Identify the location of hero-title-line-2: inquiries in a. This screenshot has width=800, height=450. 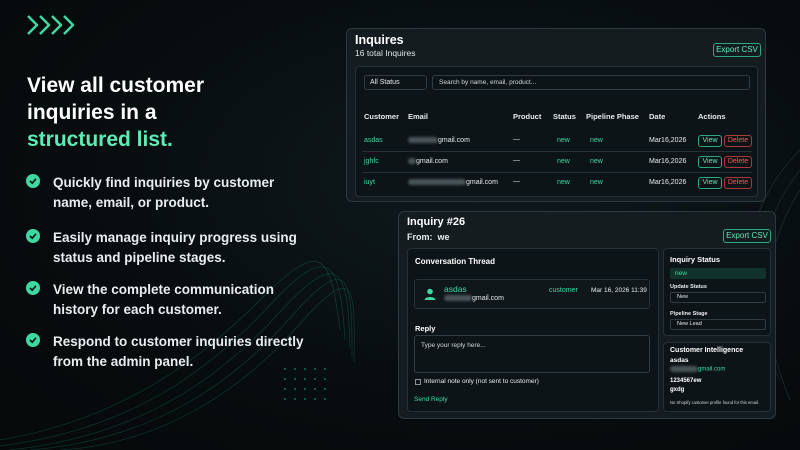
(92, 112).